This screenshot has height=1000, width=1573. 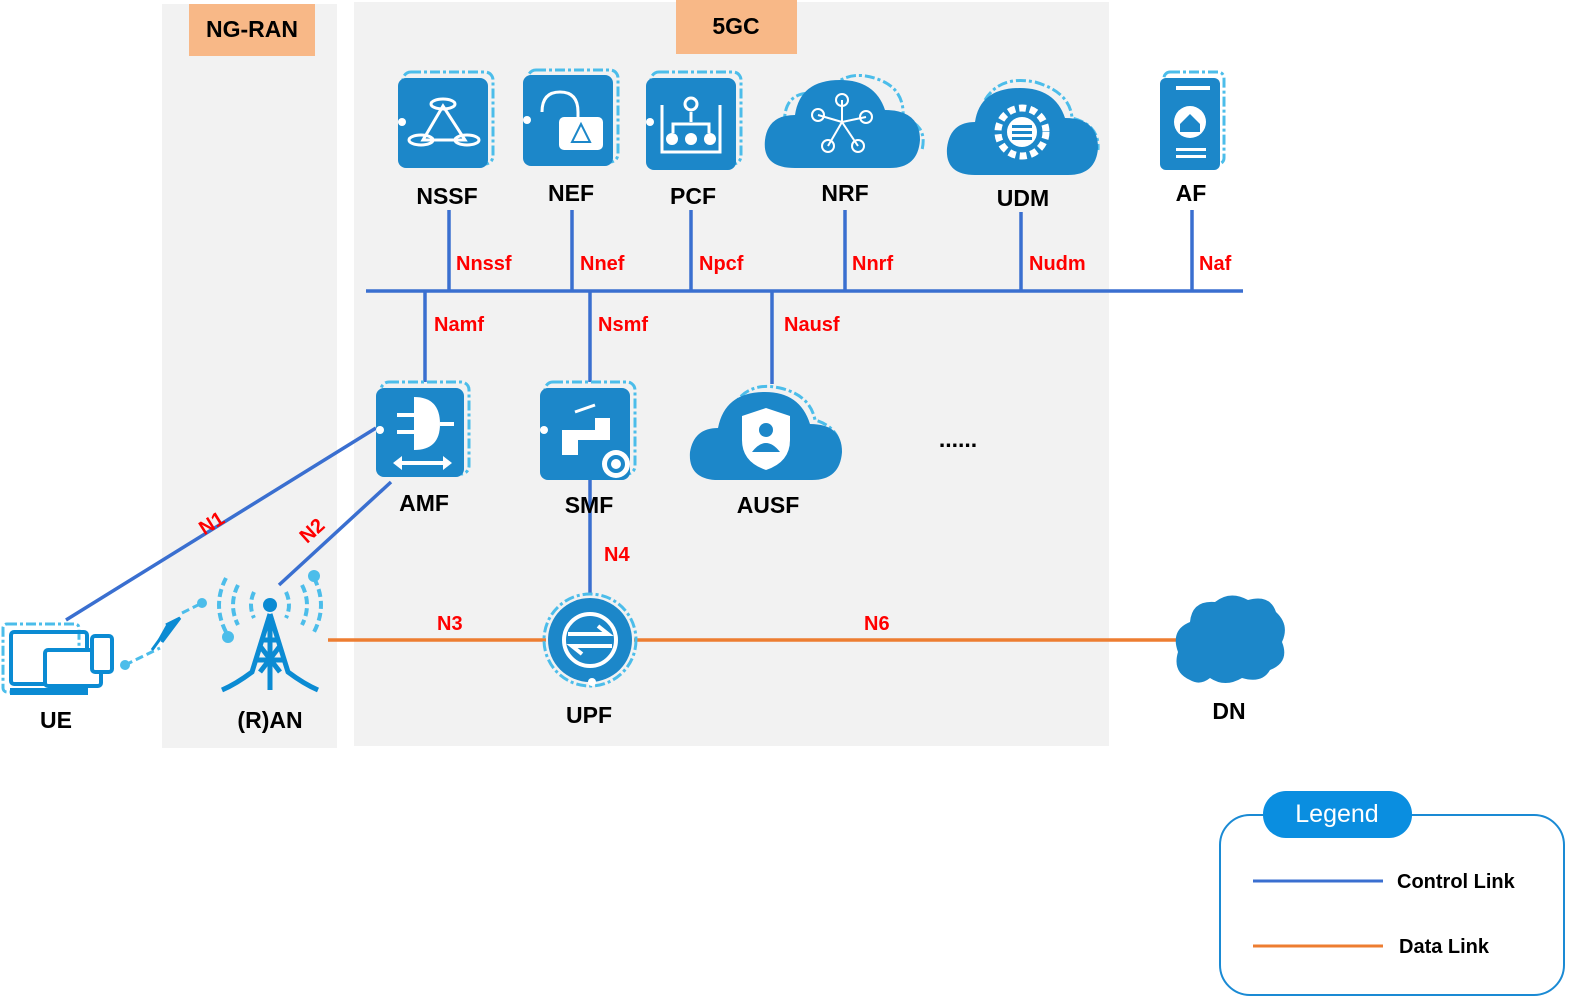 What do you see at coordinates (588, 430) in the screenshot?
I see `smf-icon` at bounding box center [588, 430].